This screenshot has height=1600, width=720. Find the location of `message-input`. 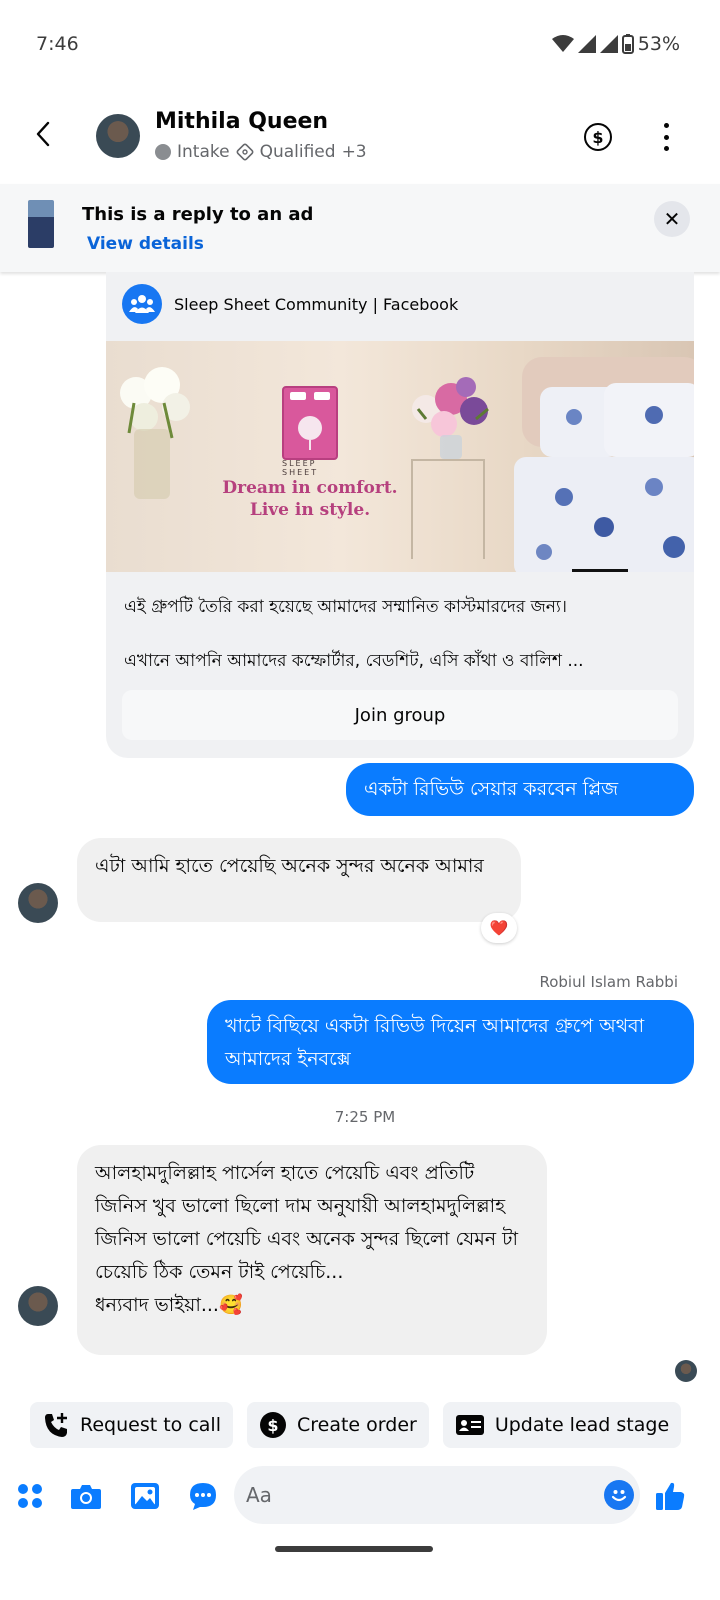

message-input is located at coordinates (416, 1495).